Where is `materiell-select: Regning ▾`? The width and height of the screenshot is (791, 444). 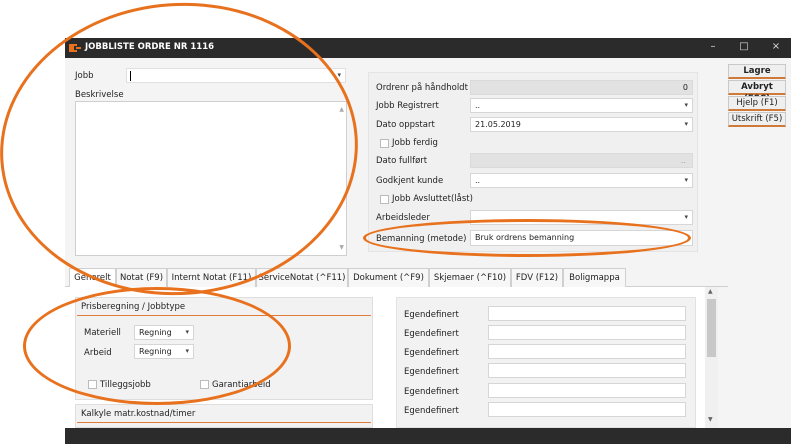
materiell-select: Regning ▾ is located at coordinates (164, 332).